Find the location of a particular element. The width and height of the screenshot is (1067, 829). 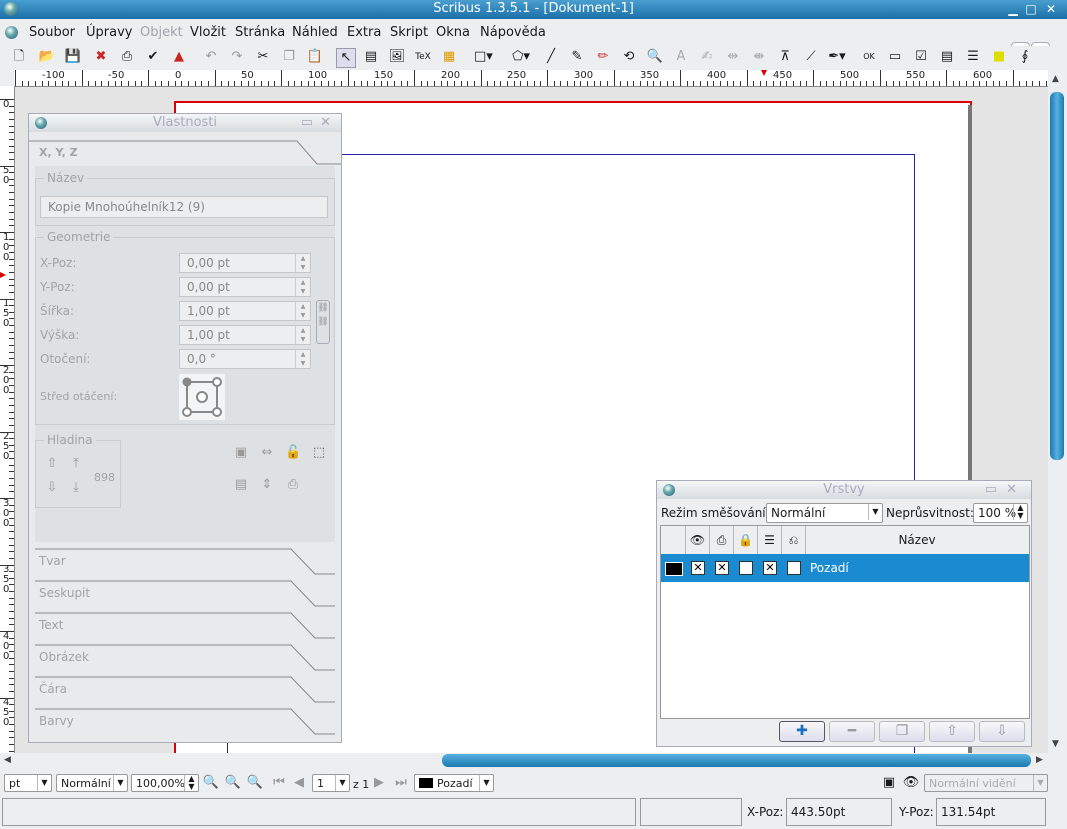

zoom-in-icon: 🔍 is located at coordinates (255, 783).